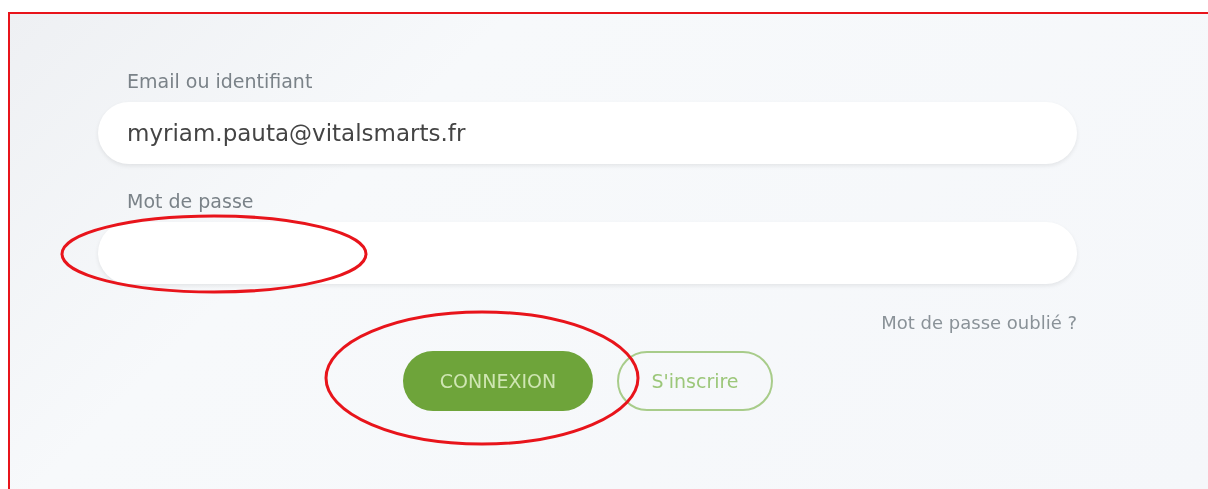 The image size is (1208, 489). Describe the element at coordinates (191, 201) in the screenshot. I see `password-label: Mot de passe` at that location.